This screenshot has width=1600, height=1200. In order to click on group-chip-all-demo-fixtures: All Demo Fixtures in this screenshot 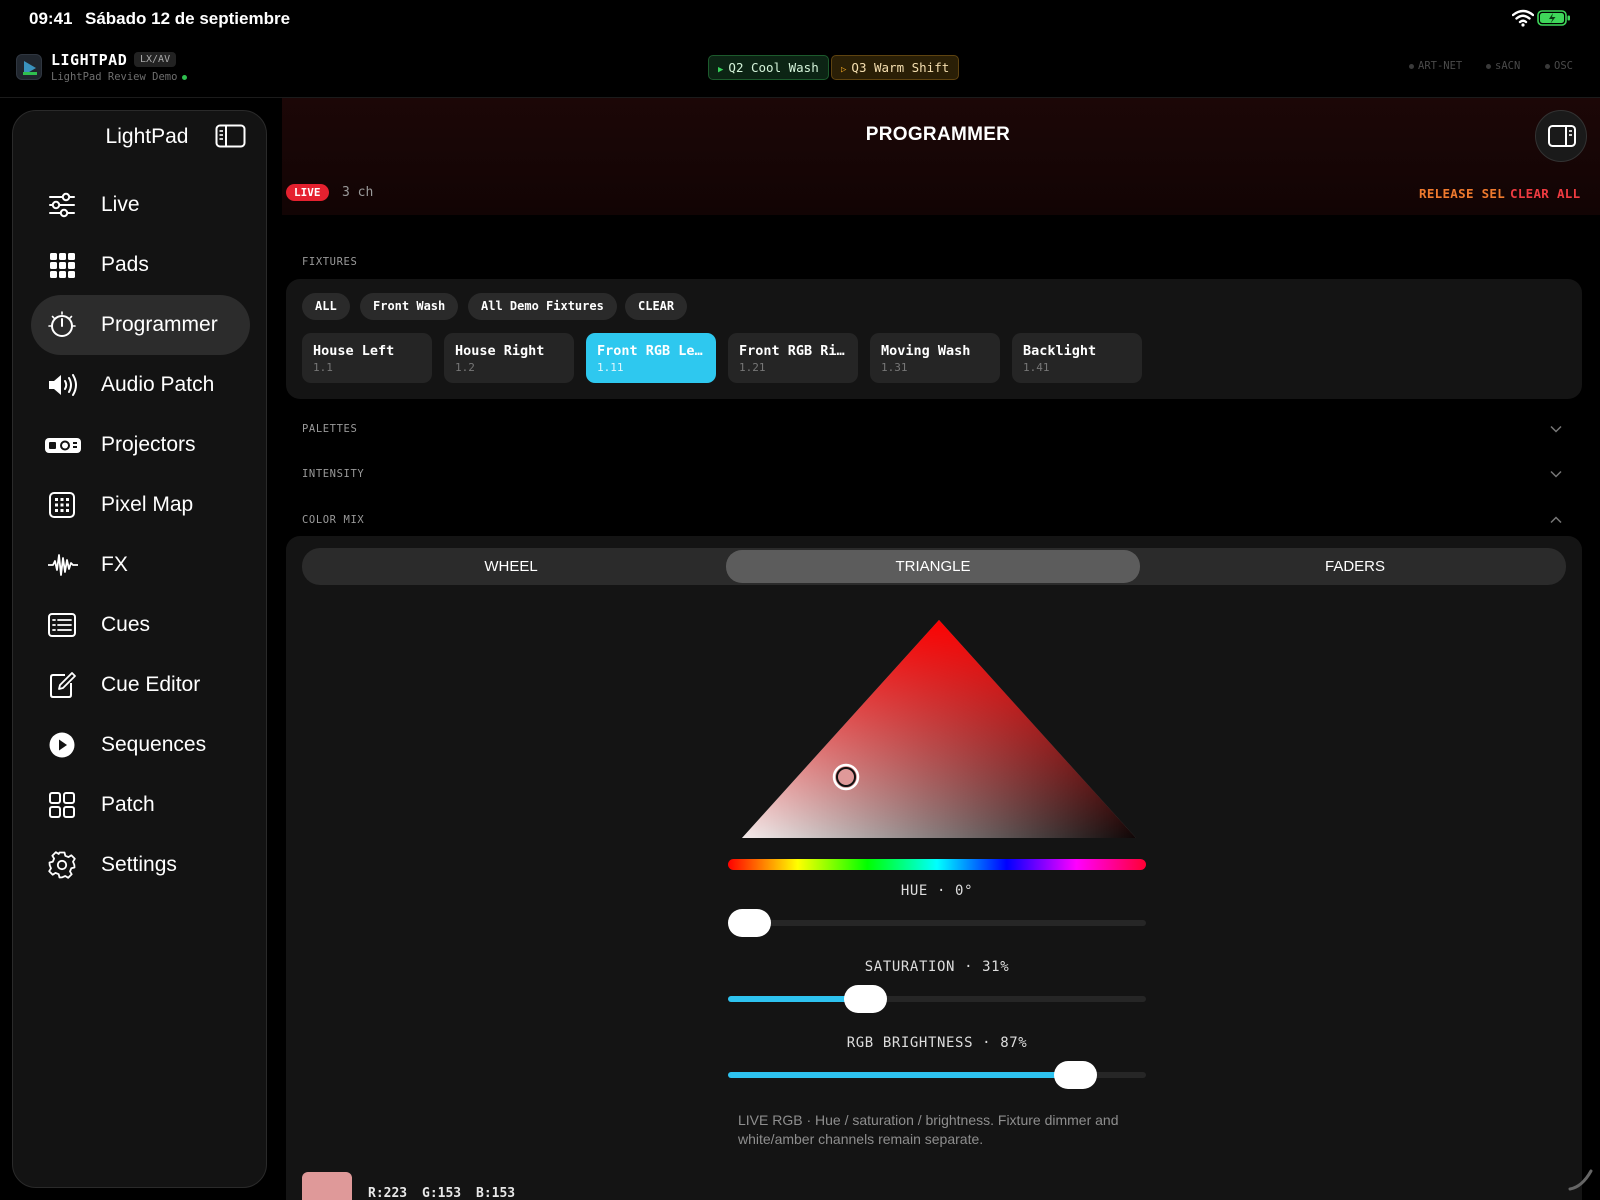, I will do `click(542, 306)`.